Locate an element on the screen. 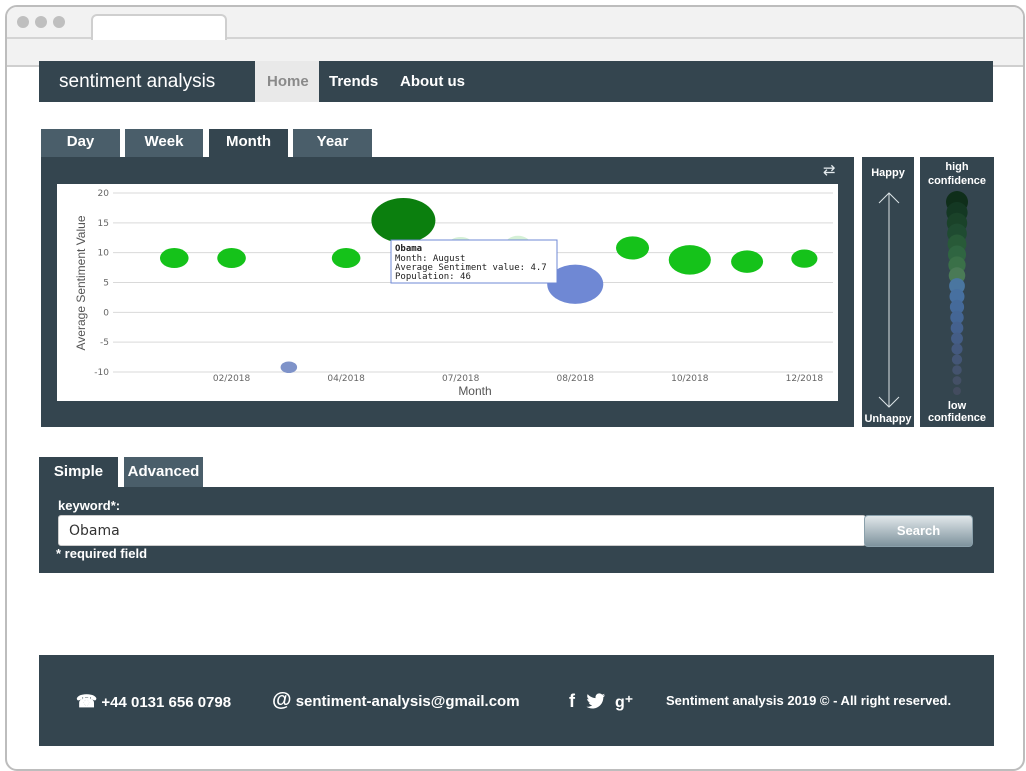  tab-day: Day is located at coordinates (80, 143).